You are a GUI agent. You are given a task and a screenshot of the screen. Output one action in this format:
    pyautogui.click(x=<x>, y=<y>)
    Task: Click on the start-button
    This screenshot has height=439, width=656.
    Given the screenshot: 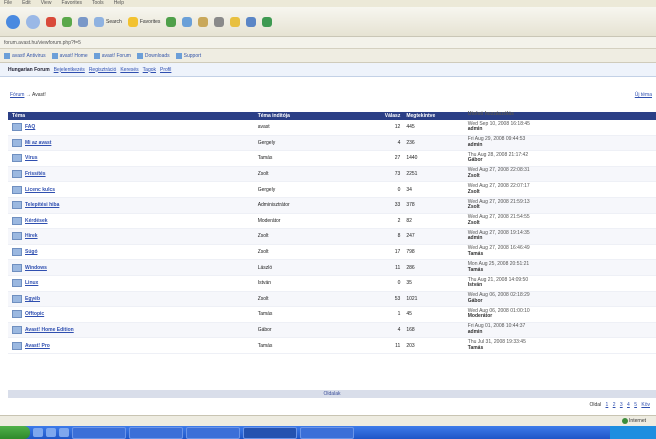 What is the action you would take?
    pyautogui.click(x=15, y=432)
    